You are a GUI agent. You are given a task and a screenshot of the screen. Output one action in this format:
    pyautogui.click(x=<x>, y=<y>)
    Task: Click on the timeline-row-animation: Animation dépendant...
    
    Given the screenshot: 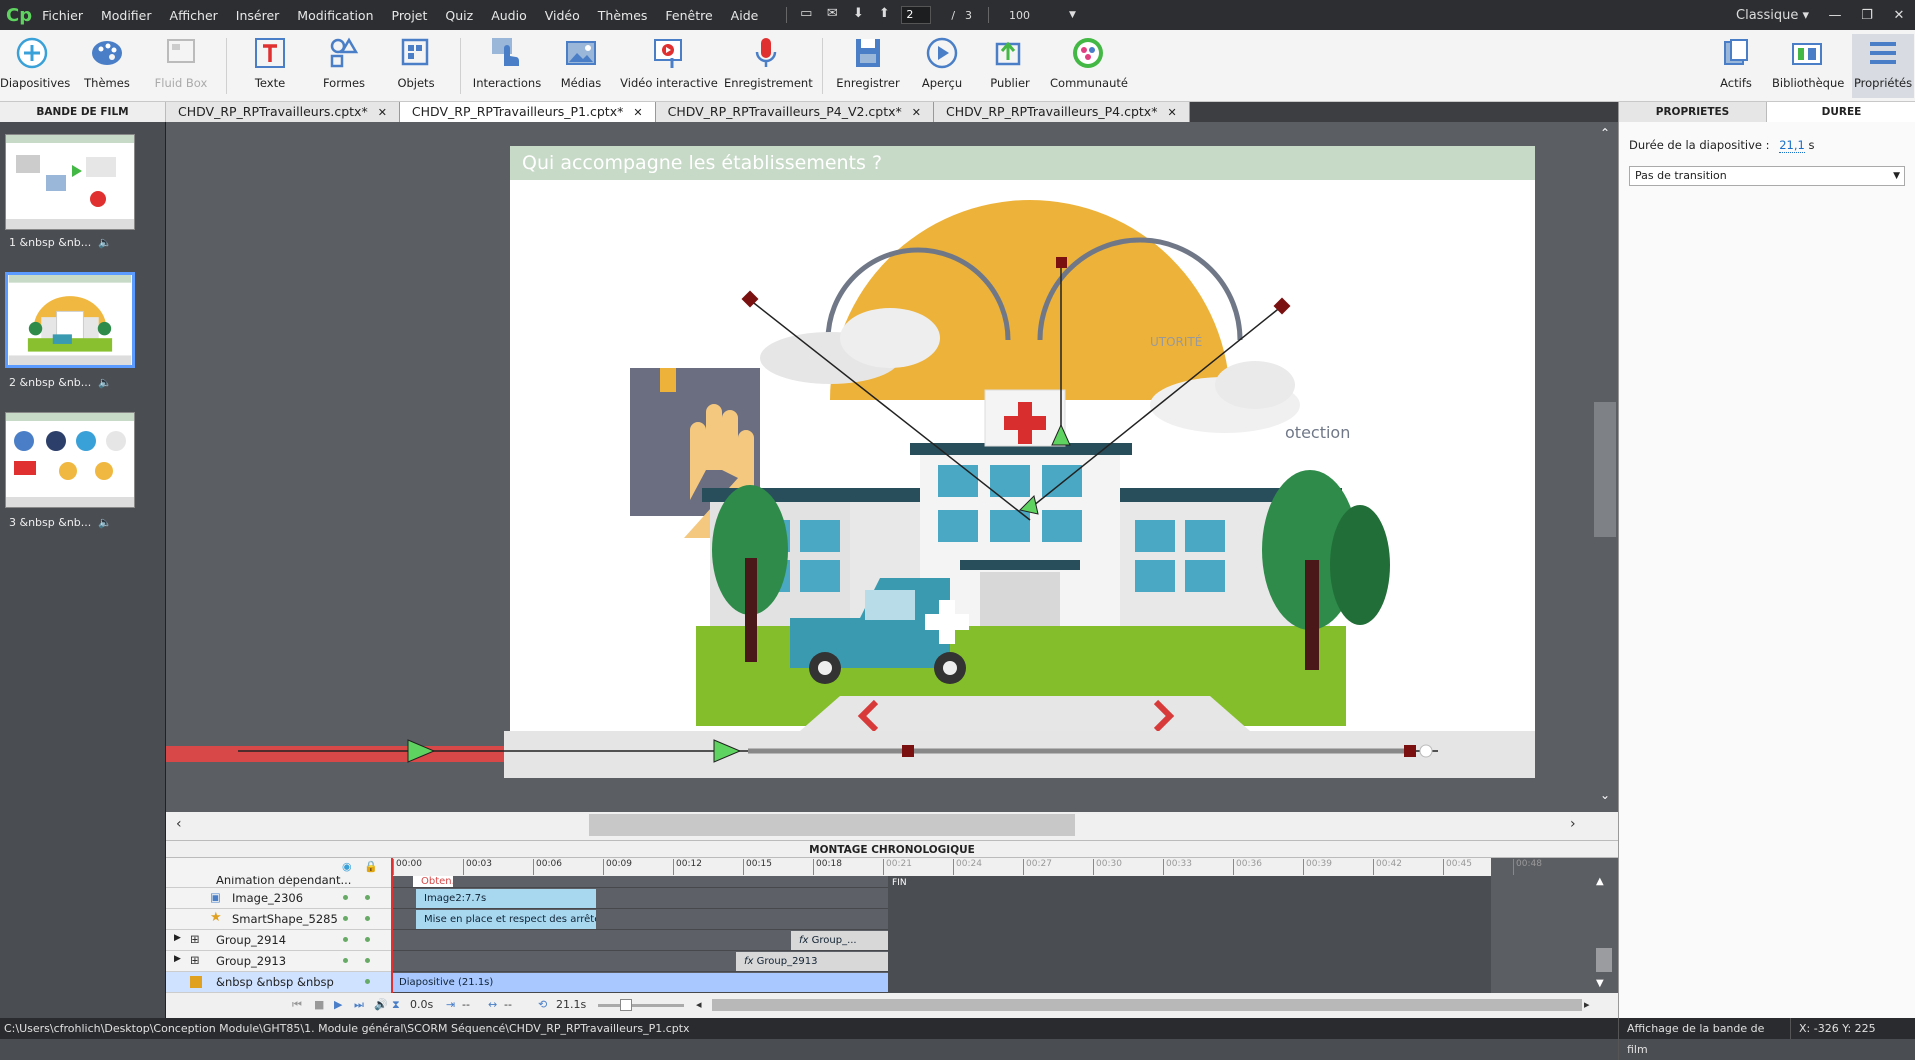 What is the action you would take?
    pyautogui.click(x=278, y=882)
    